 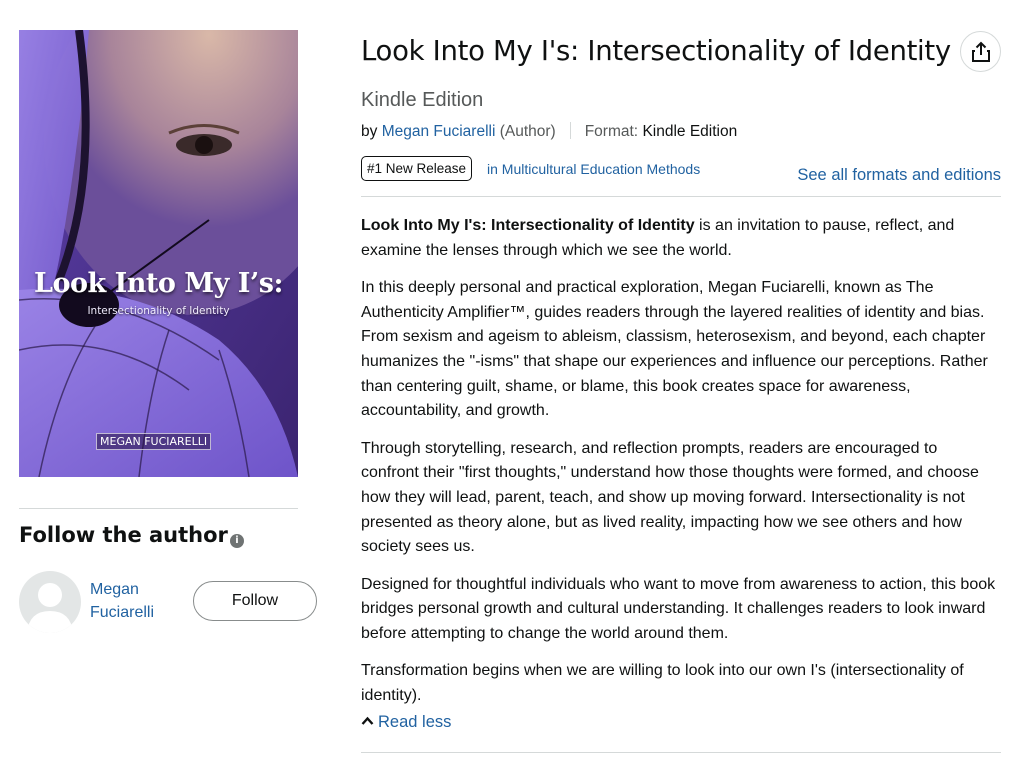 I want to click on format-value: Kindle Edition, so click(x=690, y=131).